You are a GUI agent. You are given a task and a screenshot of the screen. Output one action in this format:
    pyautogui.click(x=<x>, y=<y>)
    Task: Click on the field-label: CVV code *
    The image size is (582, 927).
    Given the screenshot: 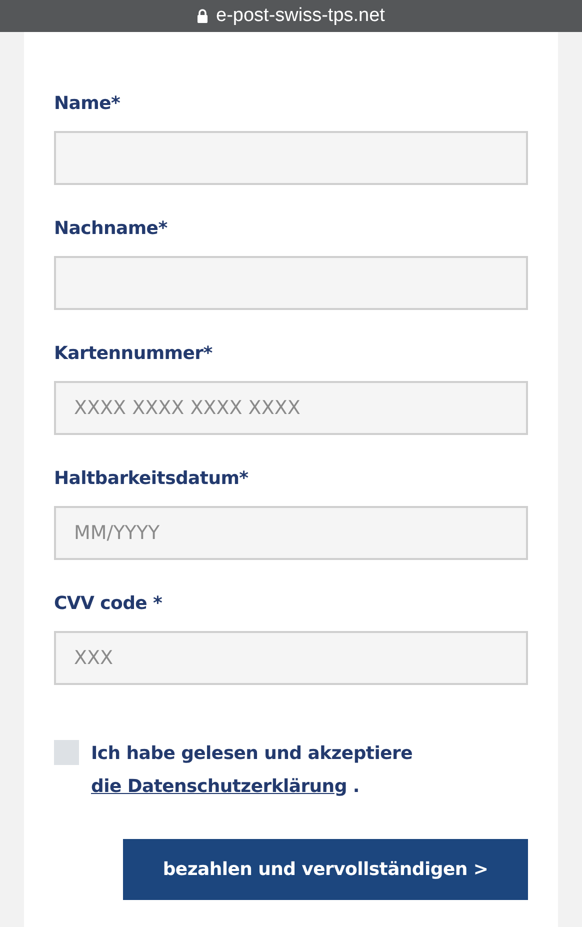 What is the action you would take?
    pyautogui.click(x=109, y=604)
    